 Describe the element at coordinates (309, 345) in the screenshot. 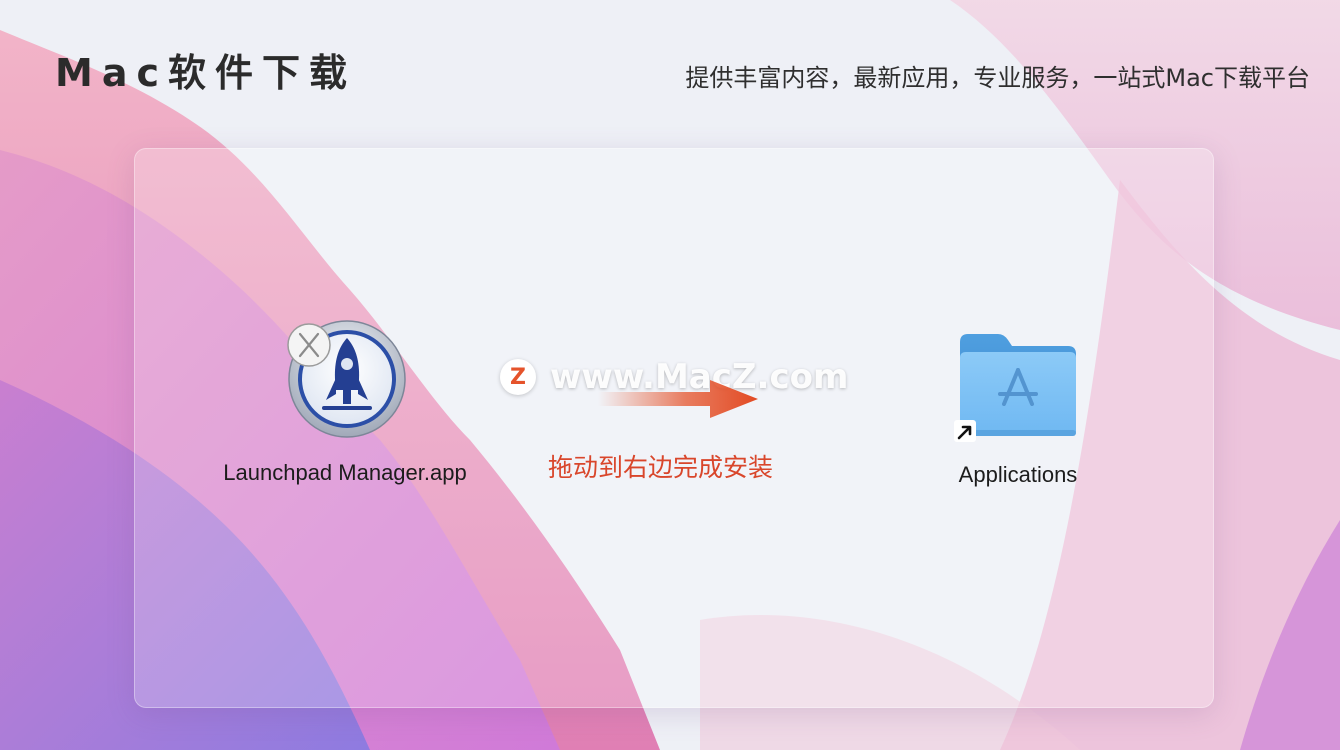

I see `close-badge-icon` at that location.